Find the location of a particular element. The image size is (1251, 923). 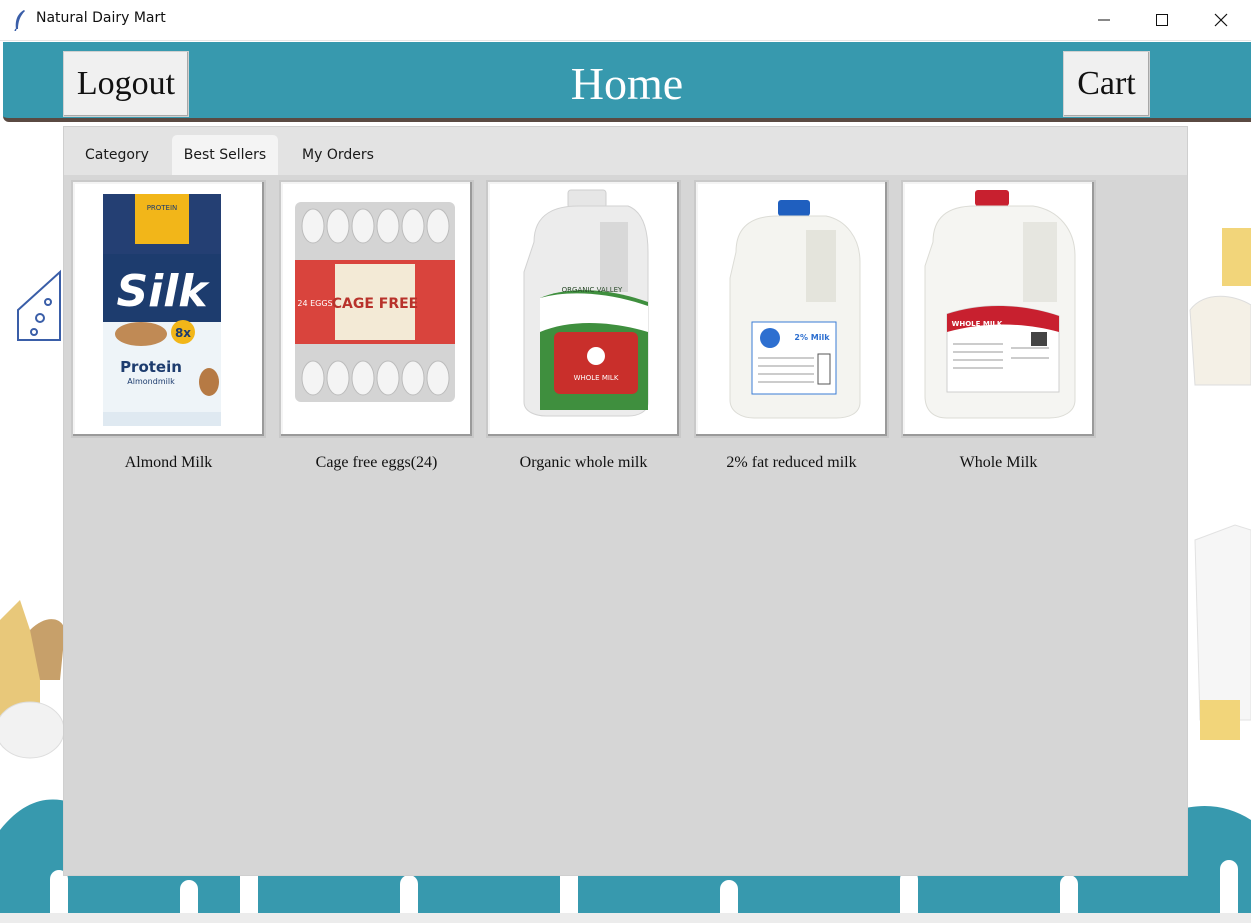

tab-best-sellers: Best Sellers is located at coordinates (225, 155).